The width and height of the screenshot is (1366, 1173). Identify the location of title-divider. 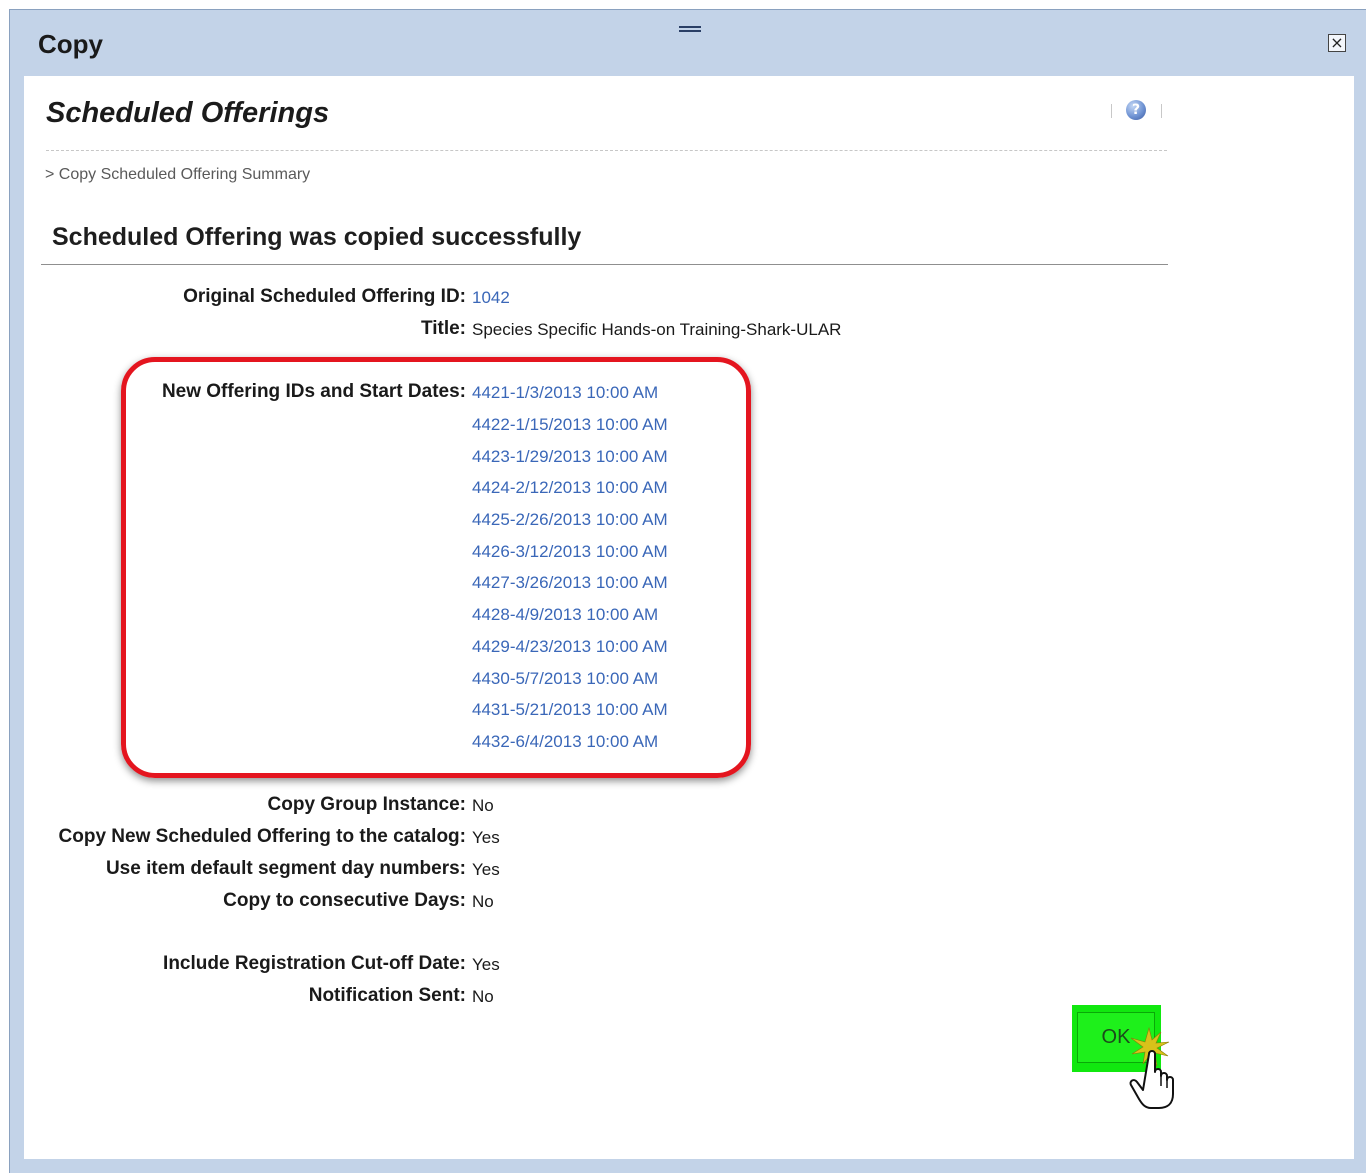
(606, 150).